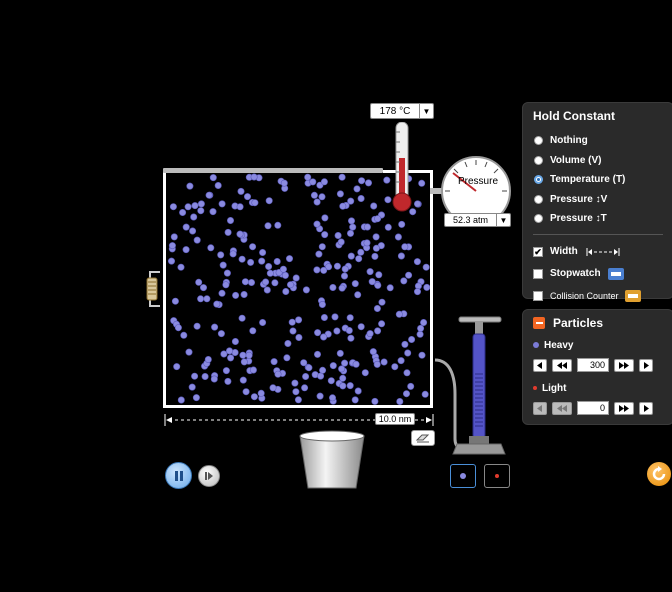 The height and width of the screenshot is (592, 672). What do you see at coordinates (395, 111) in the screenshot?
I see `temperature-value: 178 °C` at bounding box center [395, 111].